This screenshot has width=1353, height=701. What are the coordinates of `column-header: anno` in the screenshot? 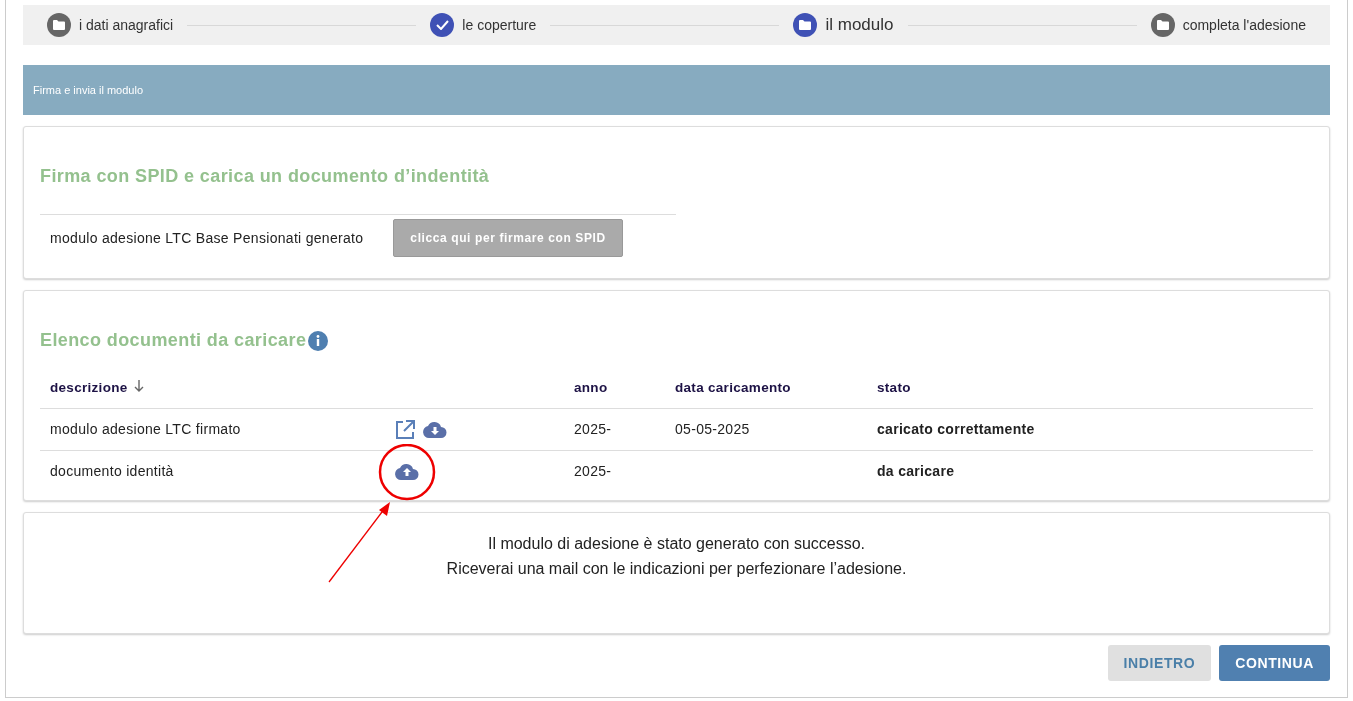 It's located at (591, 387).